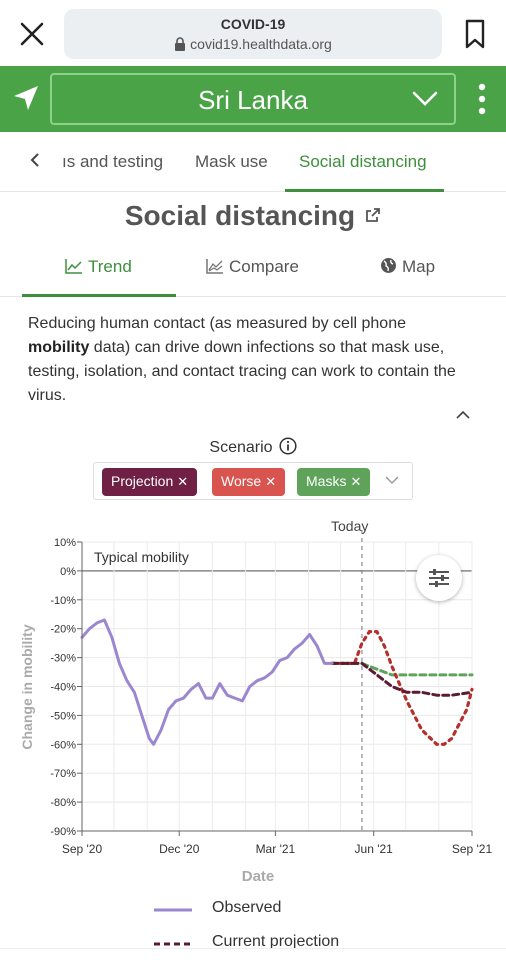  What do you see at coordinates (374, 849) in the screenshot?
I see `x-tick-label: Jun '21` at bounding box center [374, 849].